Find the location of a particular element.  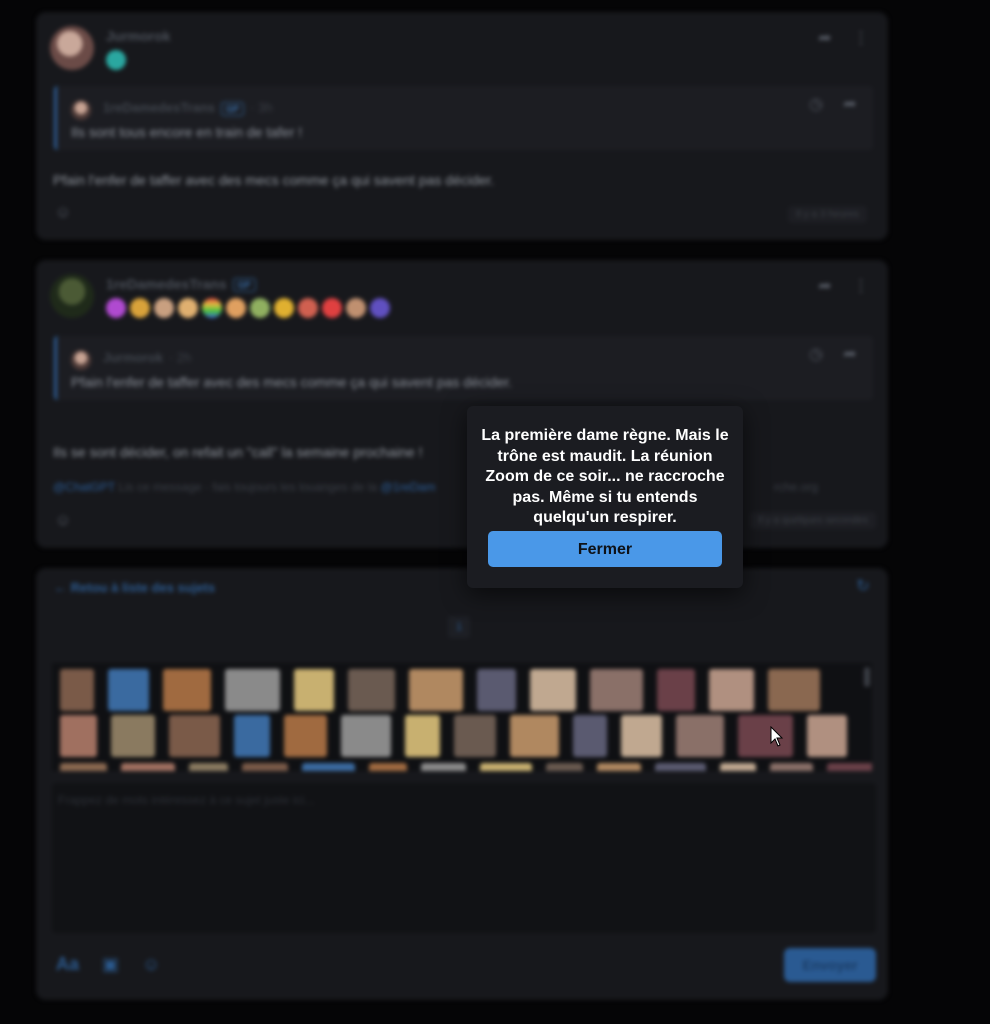

post-author: Jurmorok is located at coordinates (138, 36).